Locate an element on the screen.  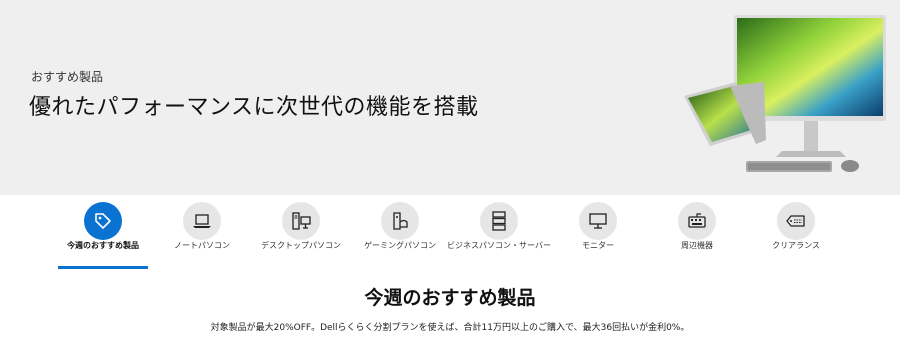
gaming-pc-icon is located at coordinates (400, 221).